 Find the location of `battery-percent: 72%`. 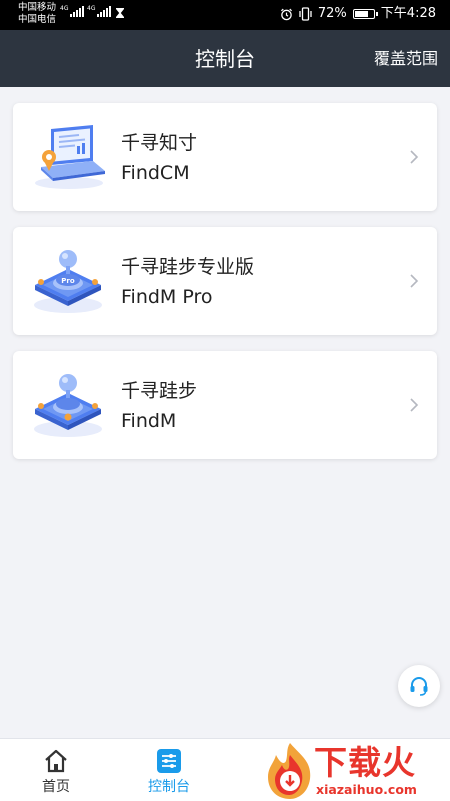

battery-percent: 72% is located at coordinates (332, 13).